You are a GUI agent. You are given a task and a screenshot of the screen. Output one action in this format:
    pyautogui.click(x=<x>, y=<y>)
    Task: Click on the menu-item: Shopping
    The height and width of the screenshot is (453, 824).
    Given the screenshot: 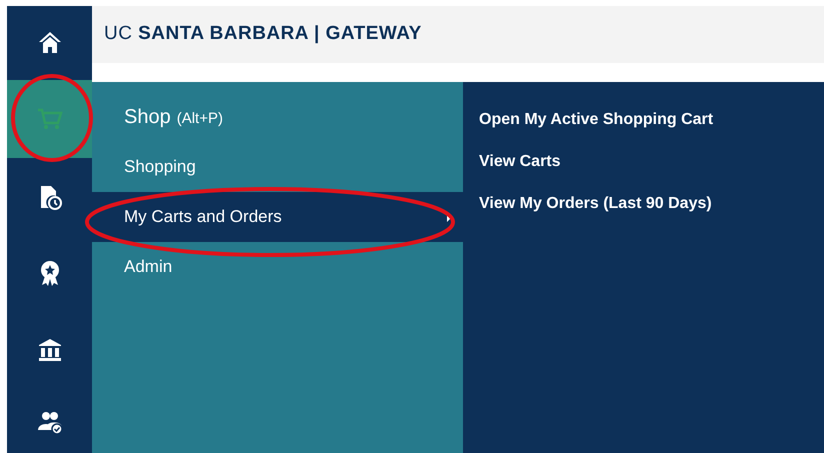 What is the action you would take?
    pyautogui.click(x=277, y=167)
    